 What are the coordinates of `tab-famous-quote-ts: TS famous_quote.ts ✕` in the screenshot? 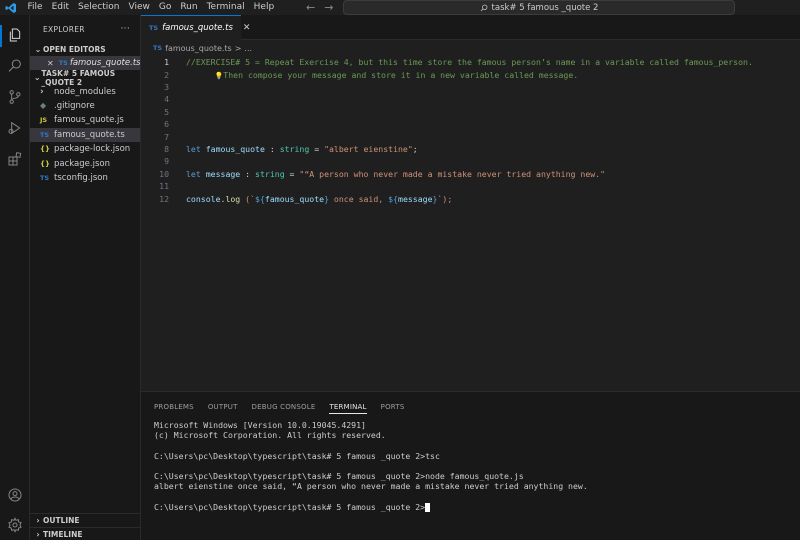 It's located at (195, 27).